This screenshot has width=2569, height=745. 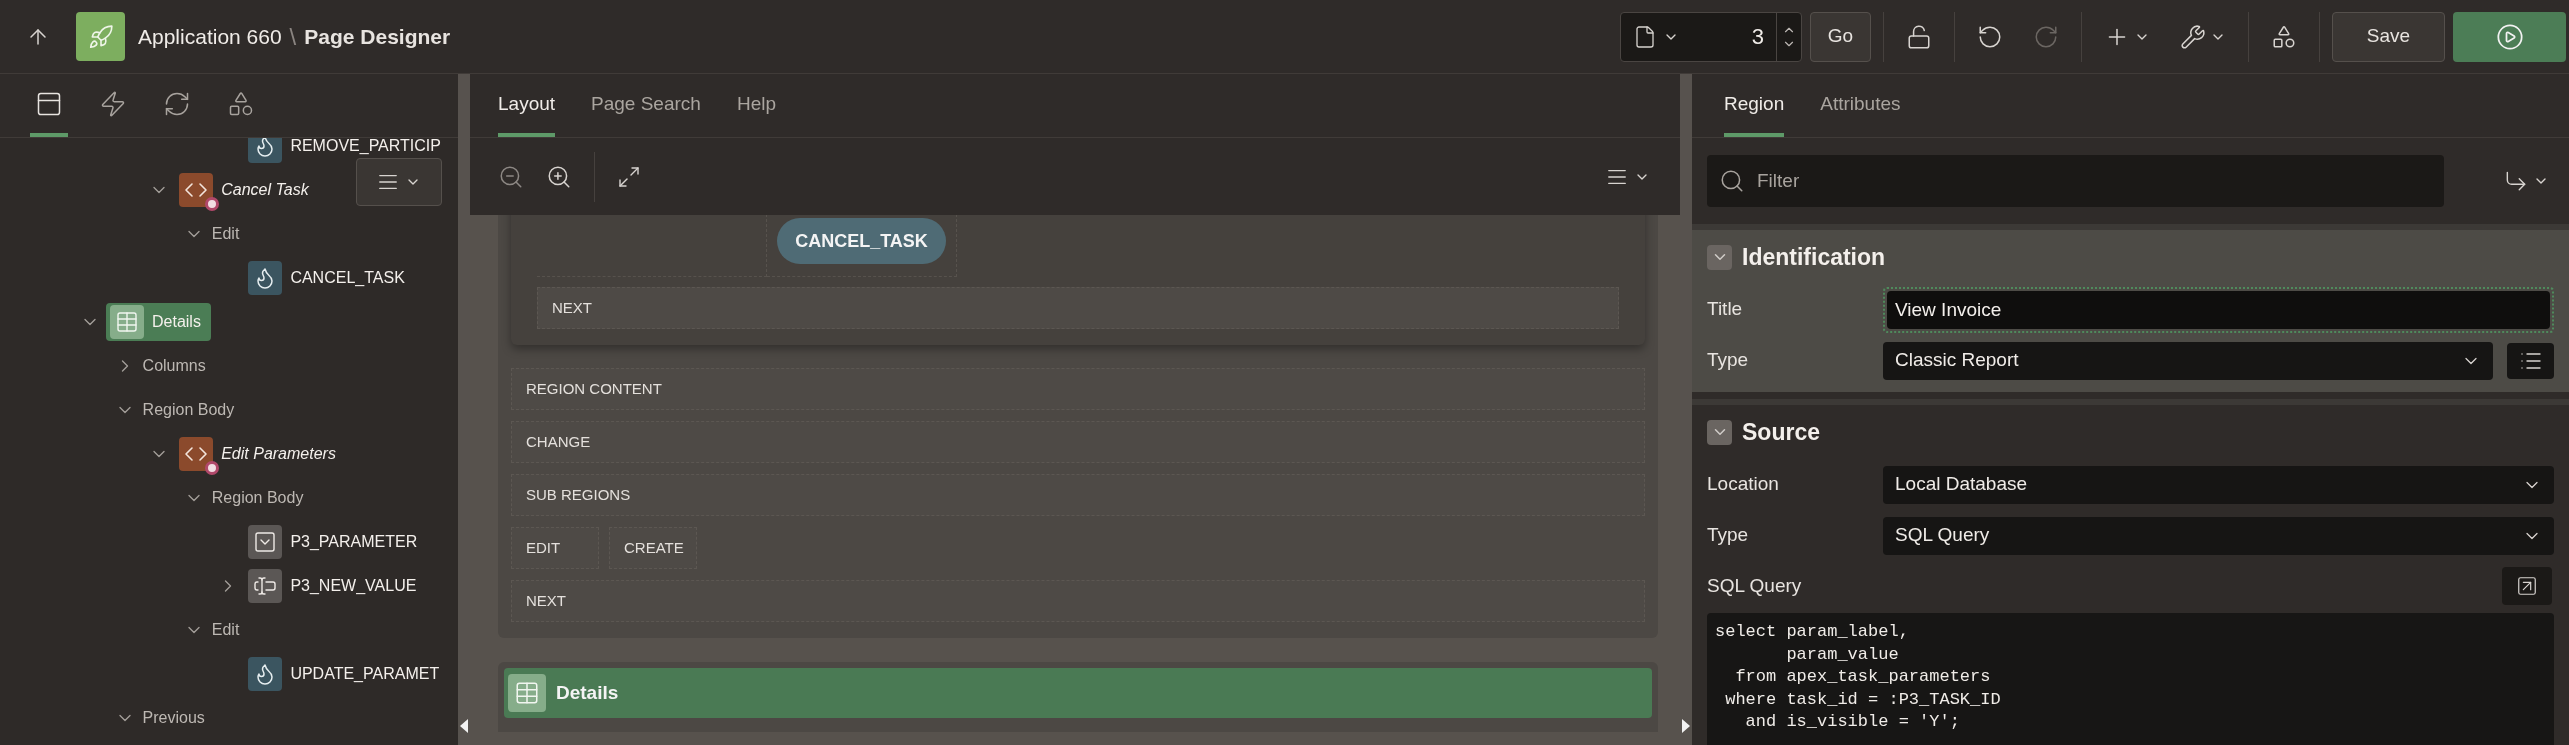 I want to click on collapse-left-icon, so click(x=464, y=726).